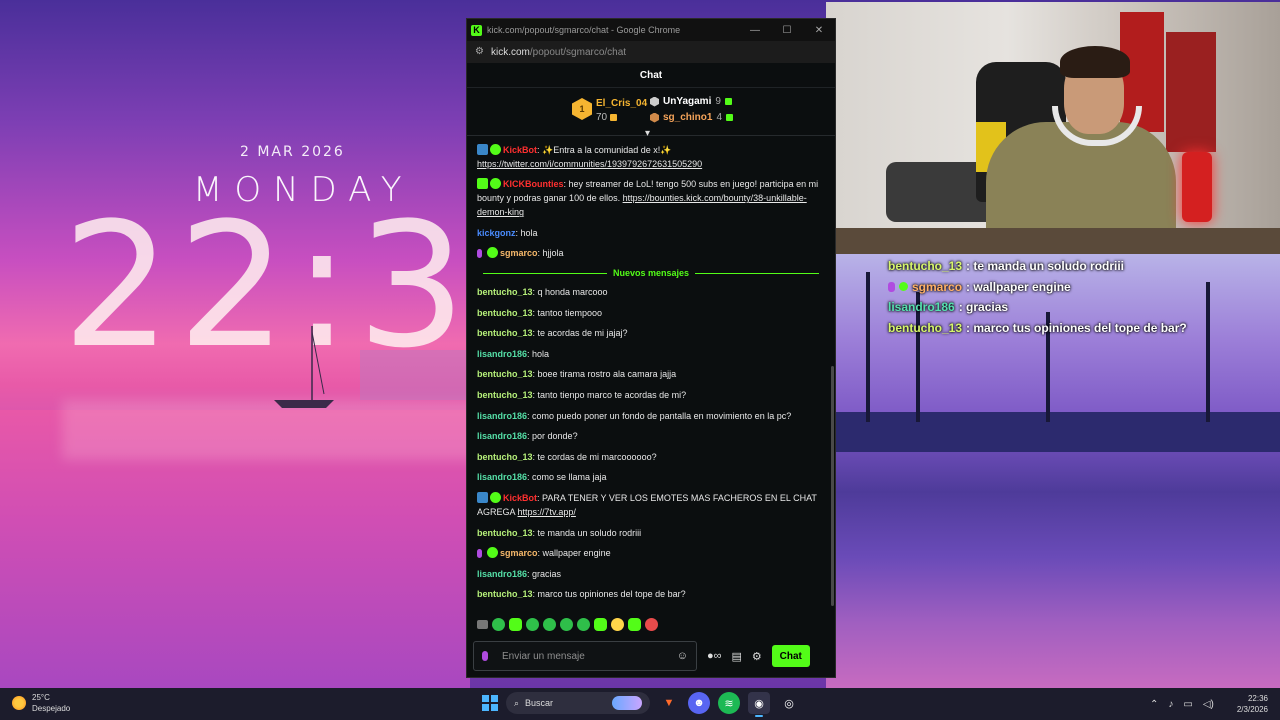 This screenshot has height=720, width=1280. What do you see at coordinates (609, 594) in the screenshot?
I see `chat-text: : marco tus opiniones del tope de bar?` at bounding box center [609, 594].